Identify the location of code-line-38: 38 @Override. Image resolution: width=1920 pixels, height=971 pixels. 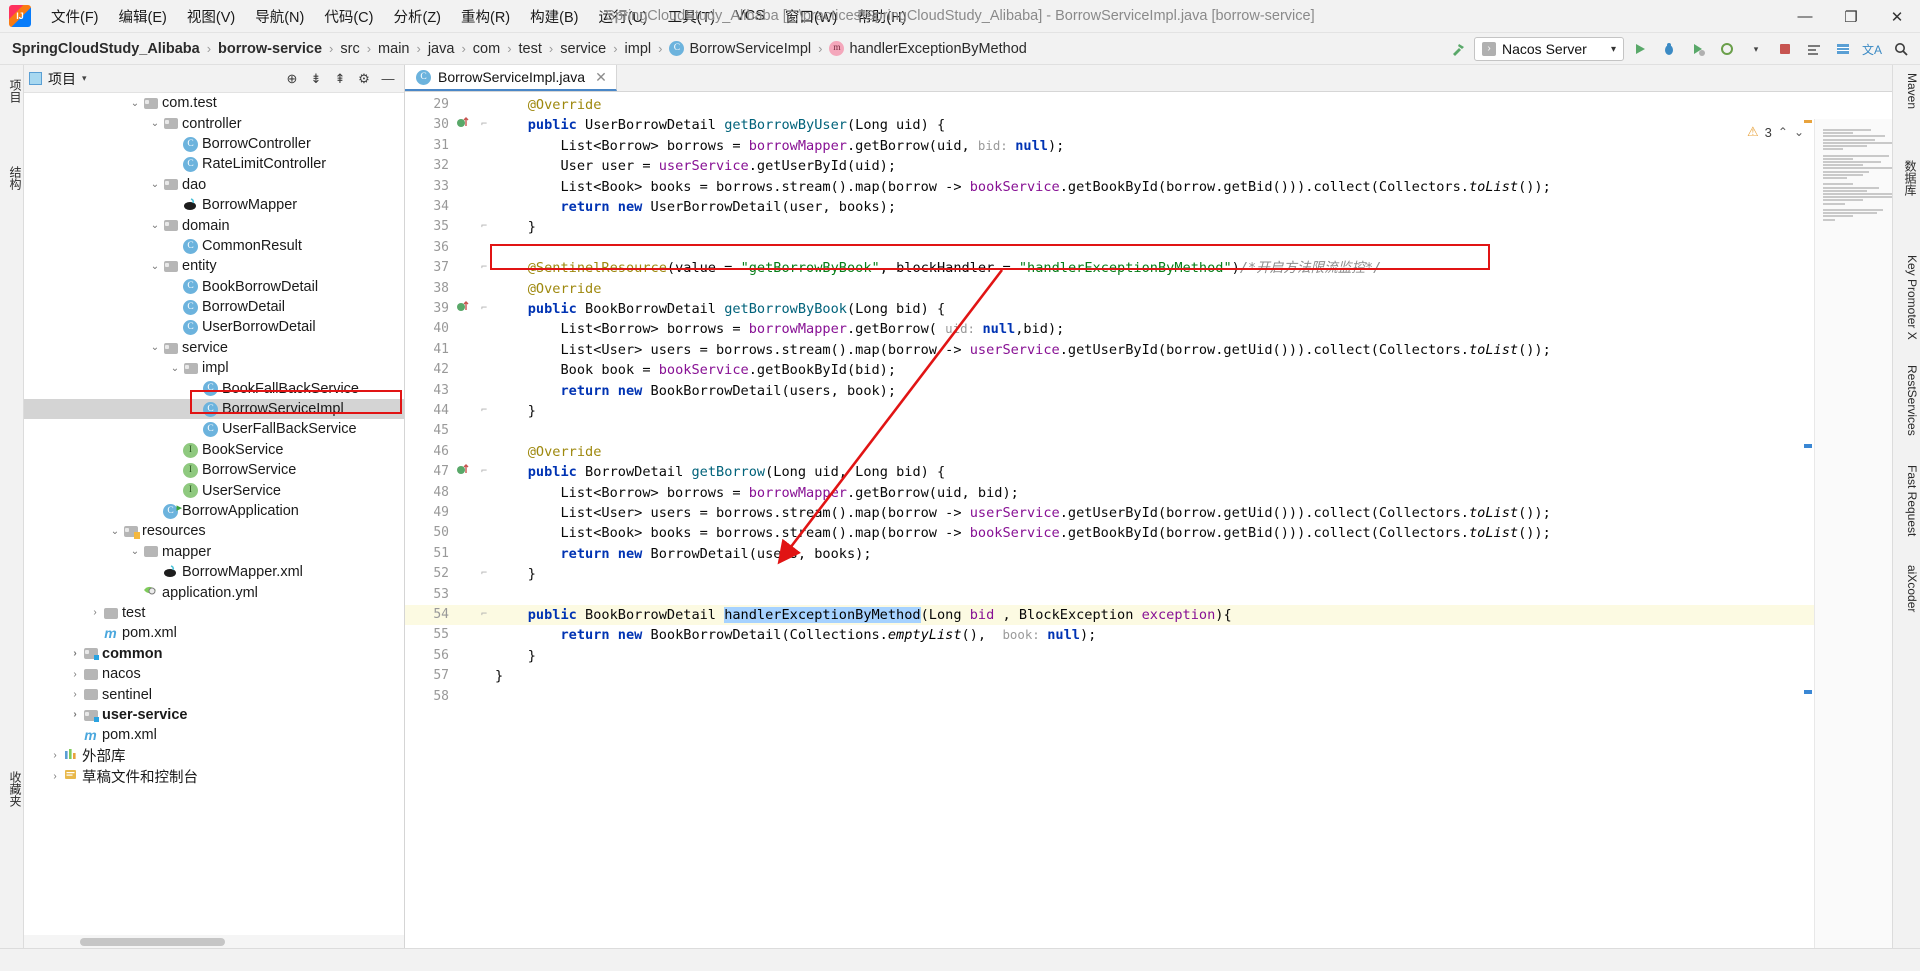
(1148, 289).